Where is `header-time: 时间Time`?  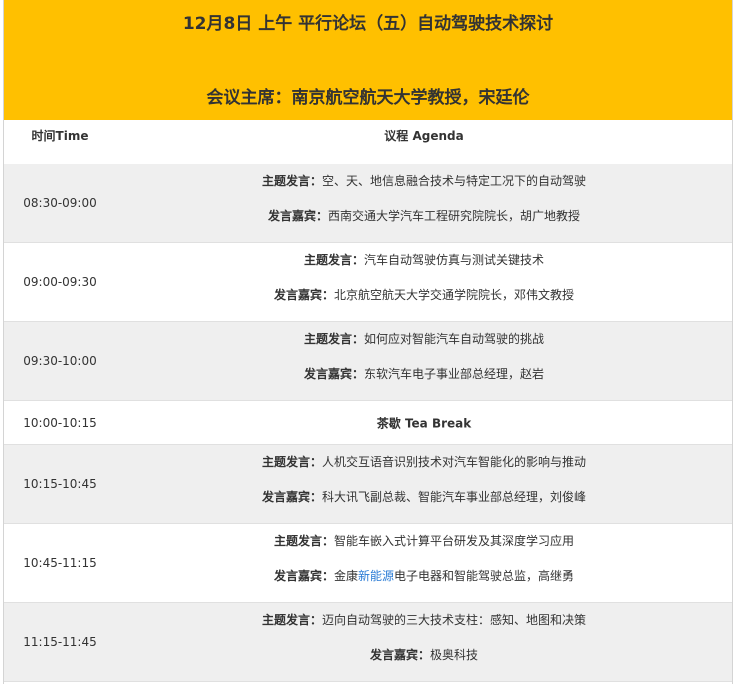
header-time: 时间Time is located at coordinates (60, 136).